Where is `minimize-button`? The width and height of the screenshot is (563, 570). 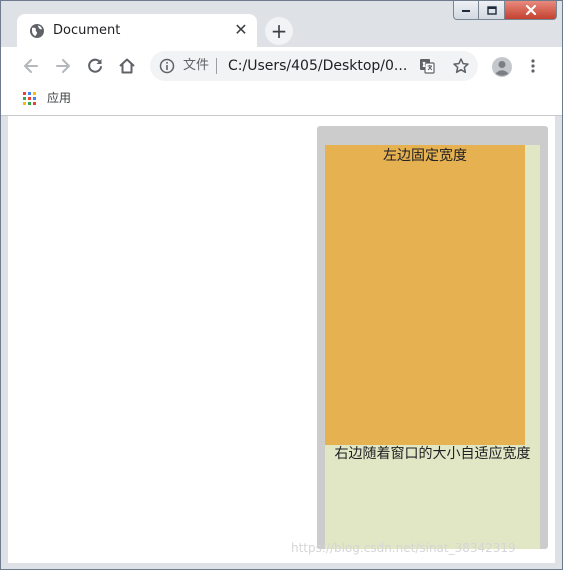 minimize-button is located at coordinates (466, 10).